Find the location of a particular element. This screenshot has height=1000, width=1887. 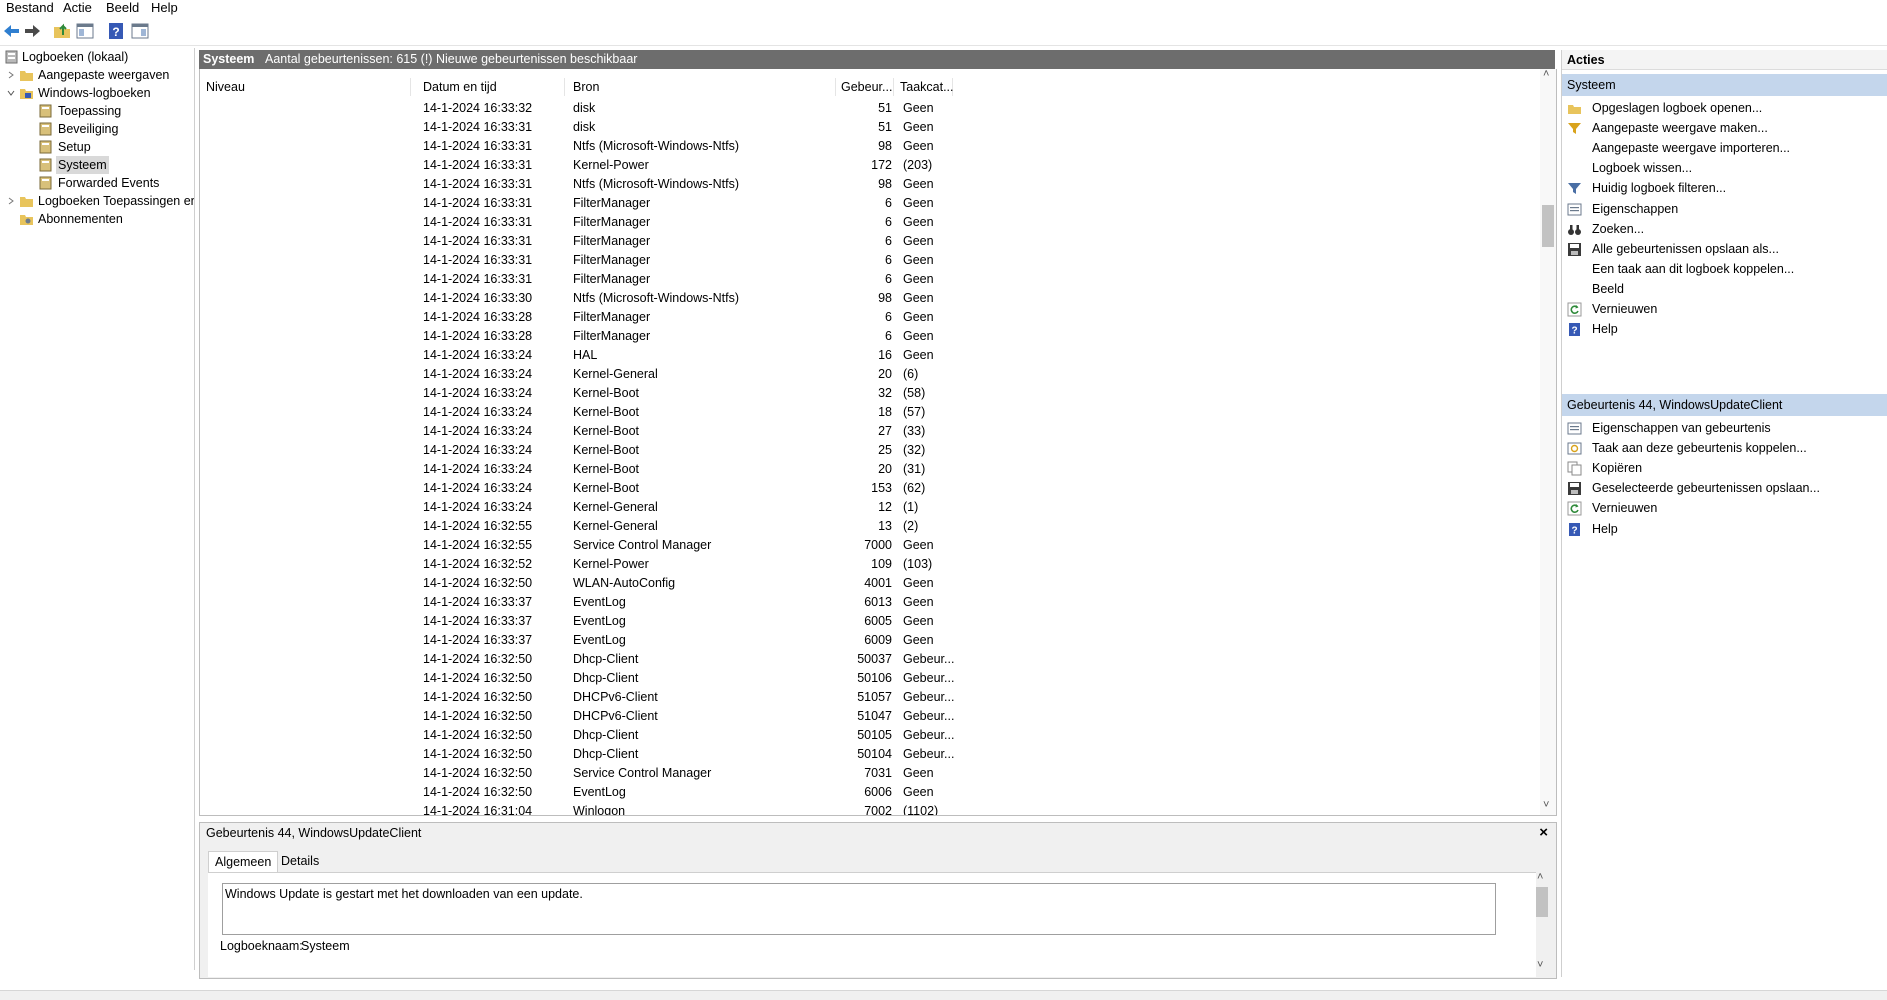

filter-icon is located at coordinates (1574, 188).